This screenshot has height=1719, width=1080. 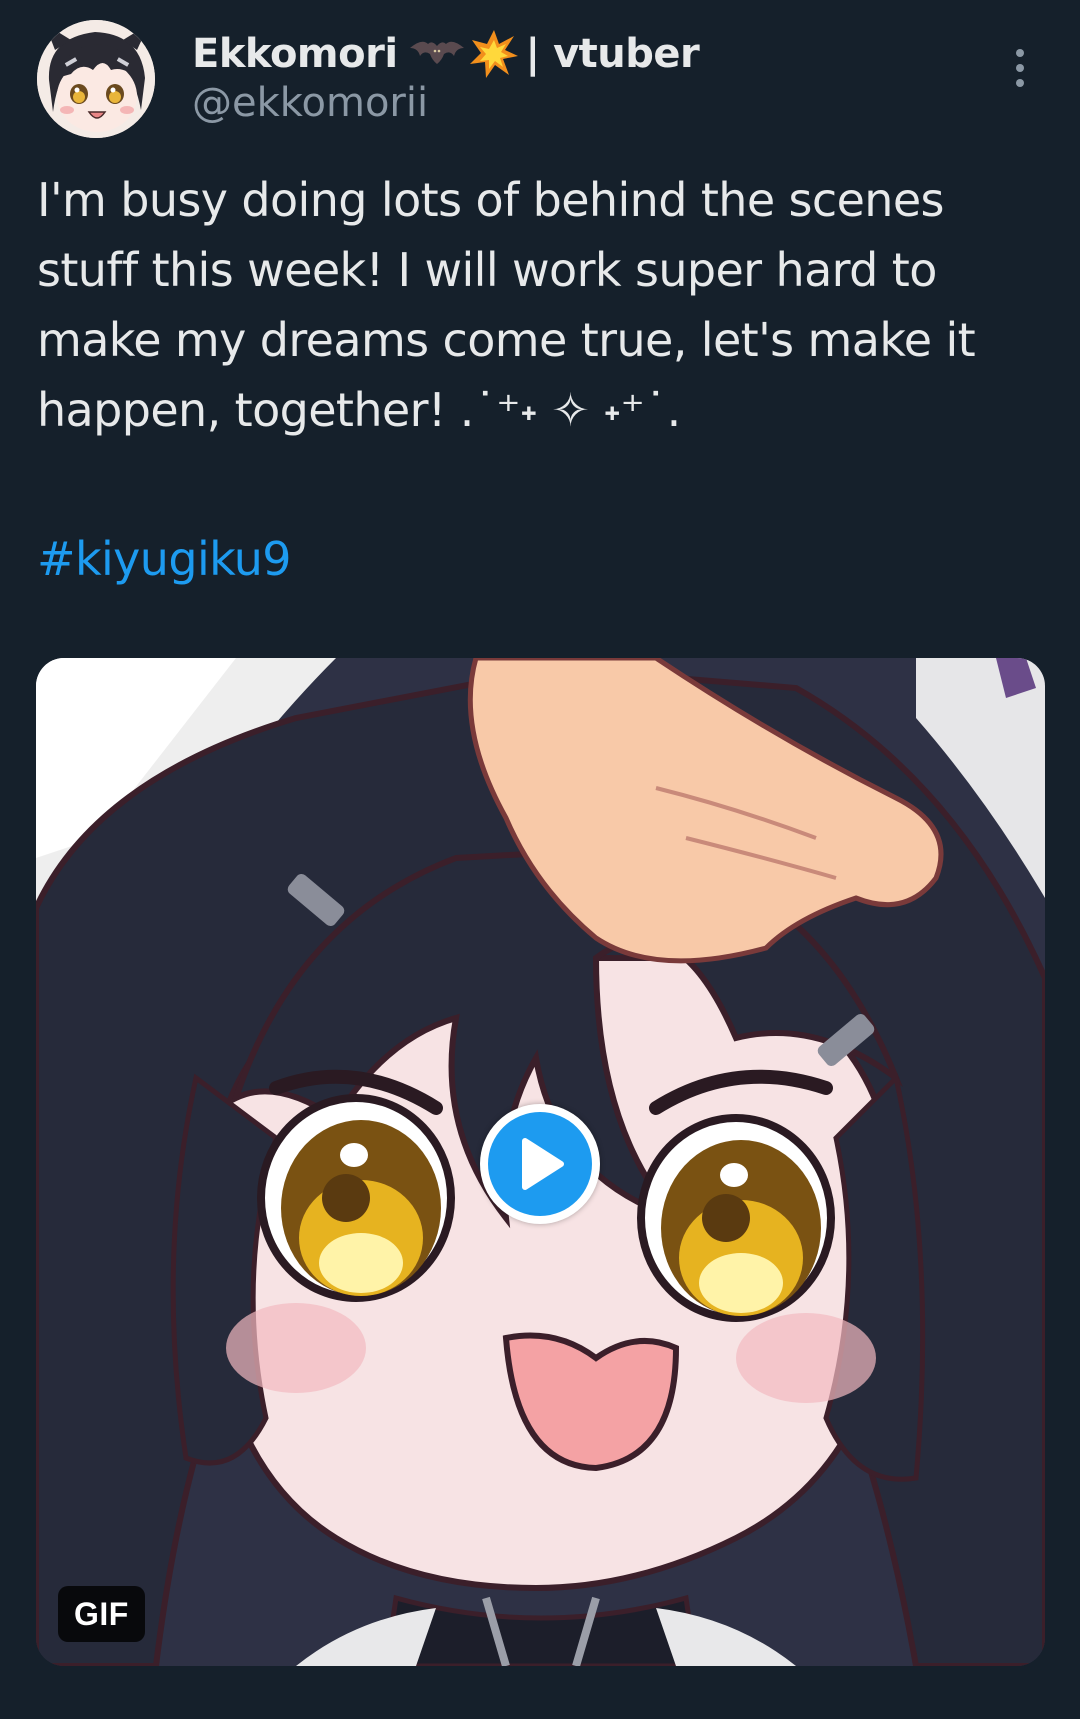 I want to click on play-icon, so click(x=540, y=1164).